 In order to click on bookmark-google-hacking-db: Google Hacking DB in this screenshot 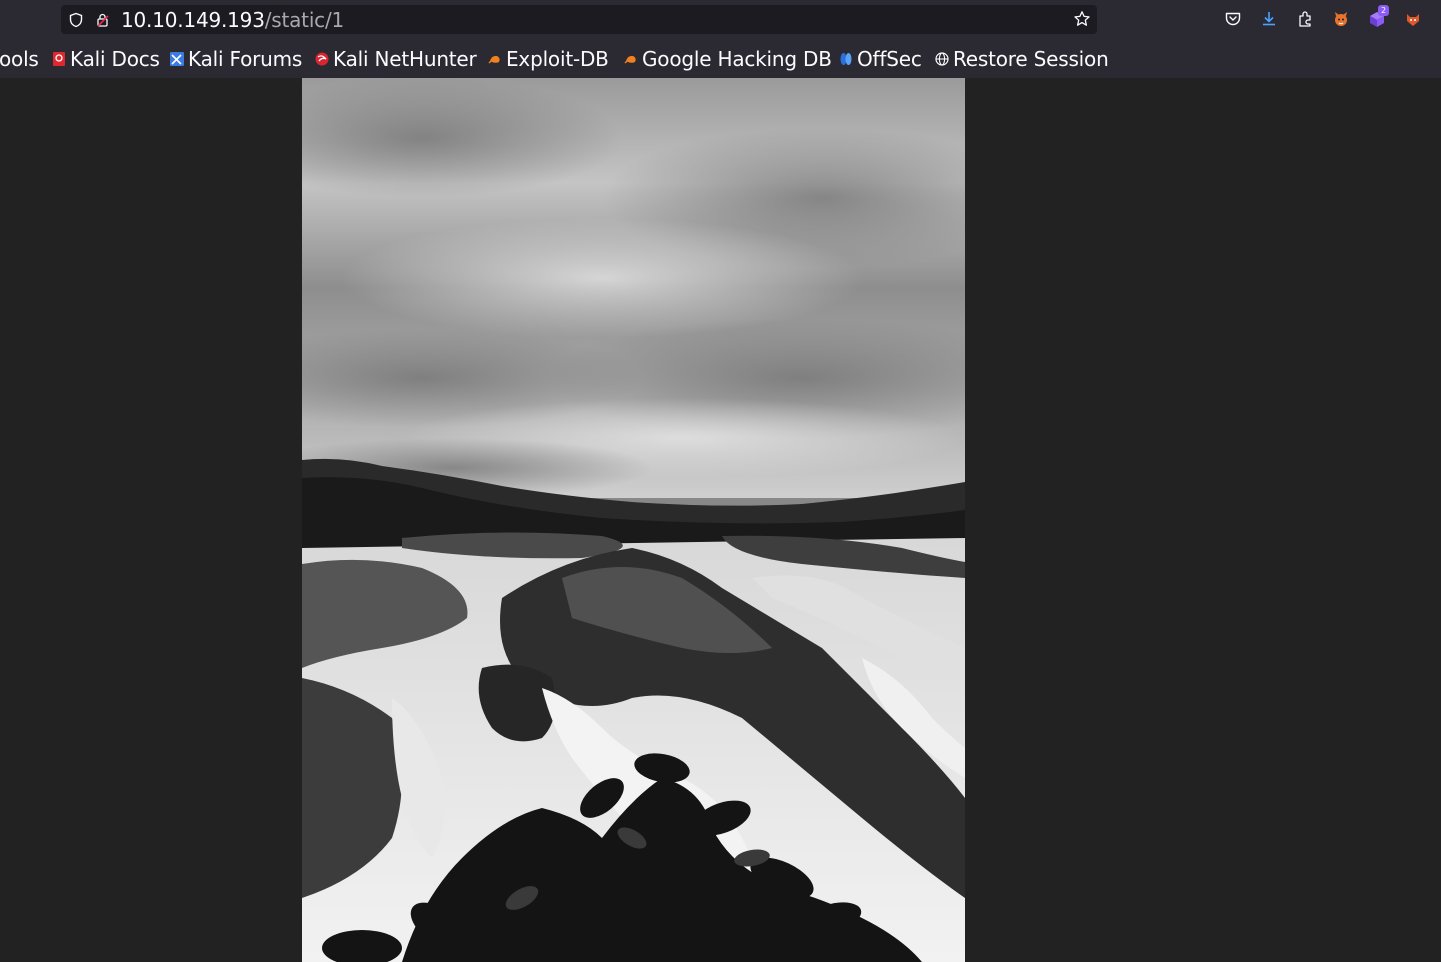, I will do `click(728, 59)`.